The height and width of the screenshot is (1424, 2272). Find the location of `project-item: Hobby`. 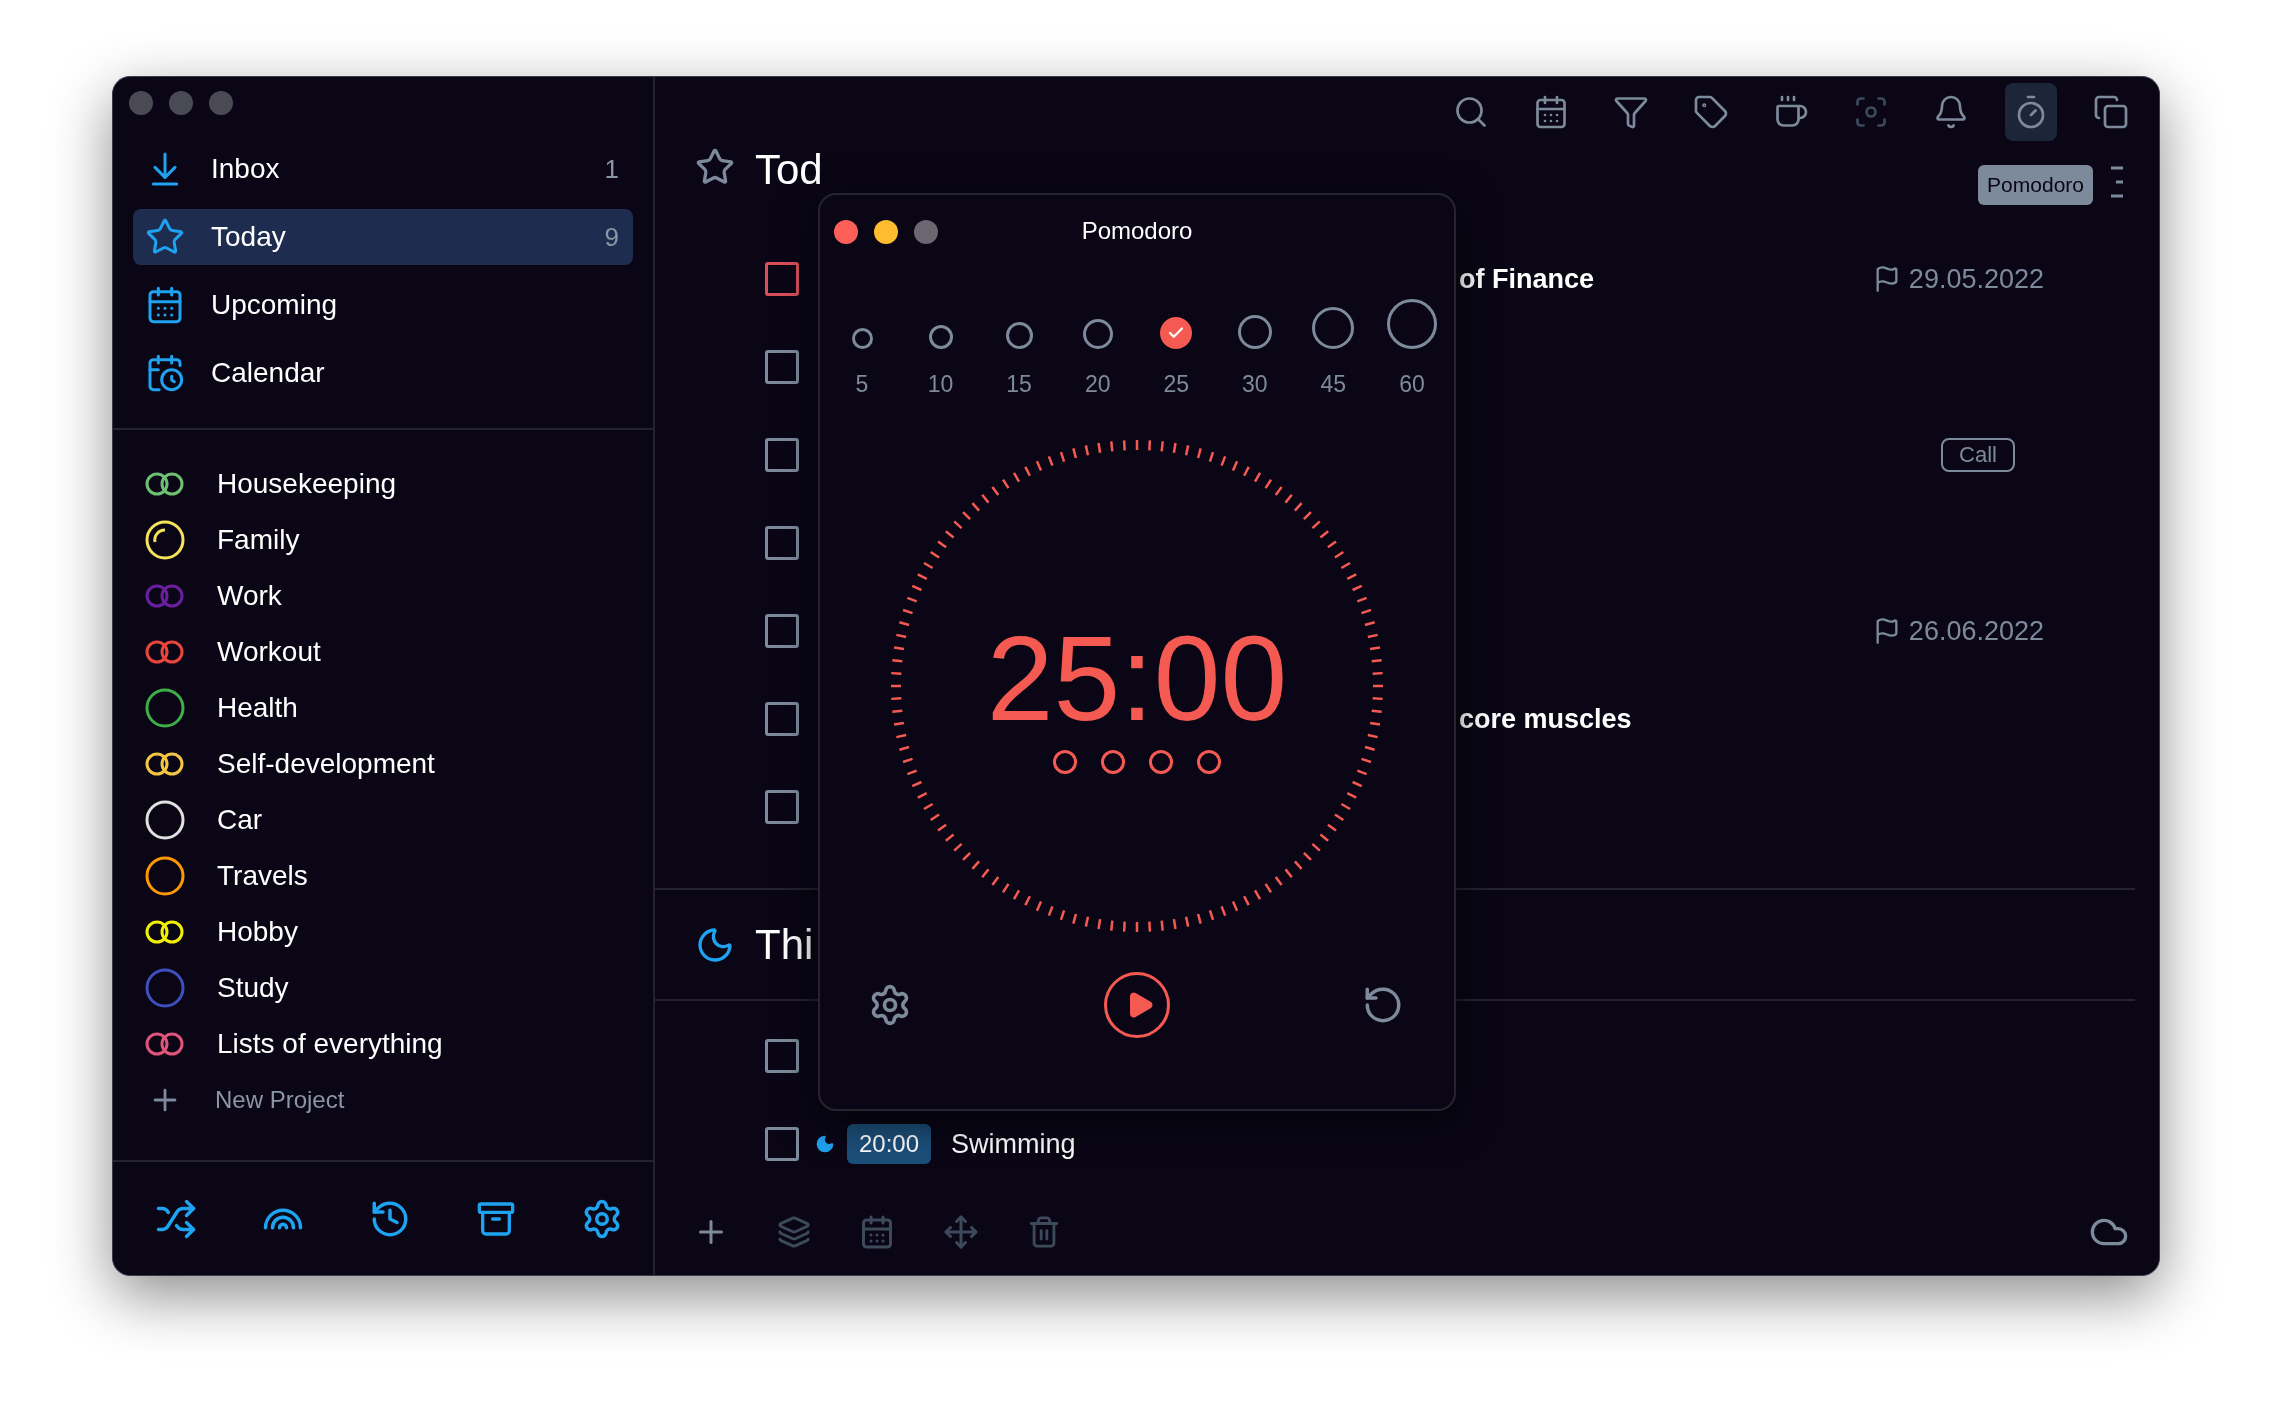

project-item: Hobby is located at coordinates (399, 932).